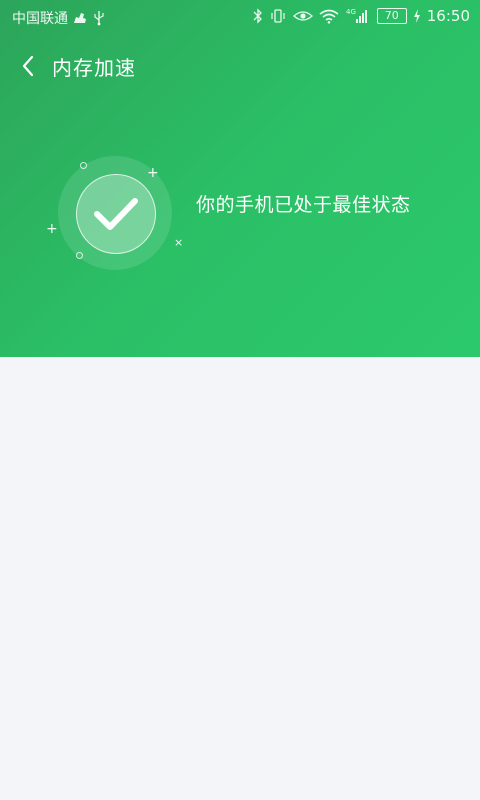 The width and height of the screenshot is (480, 800). I want to click on carrier-name: 中国联通, so click(40, 19).